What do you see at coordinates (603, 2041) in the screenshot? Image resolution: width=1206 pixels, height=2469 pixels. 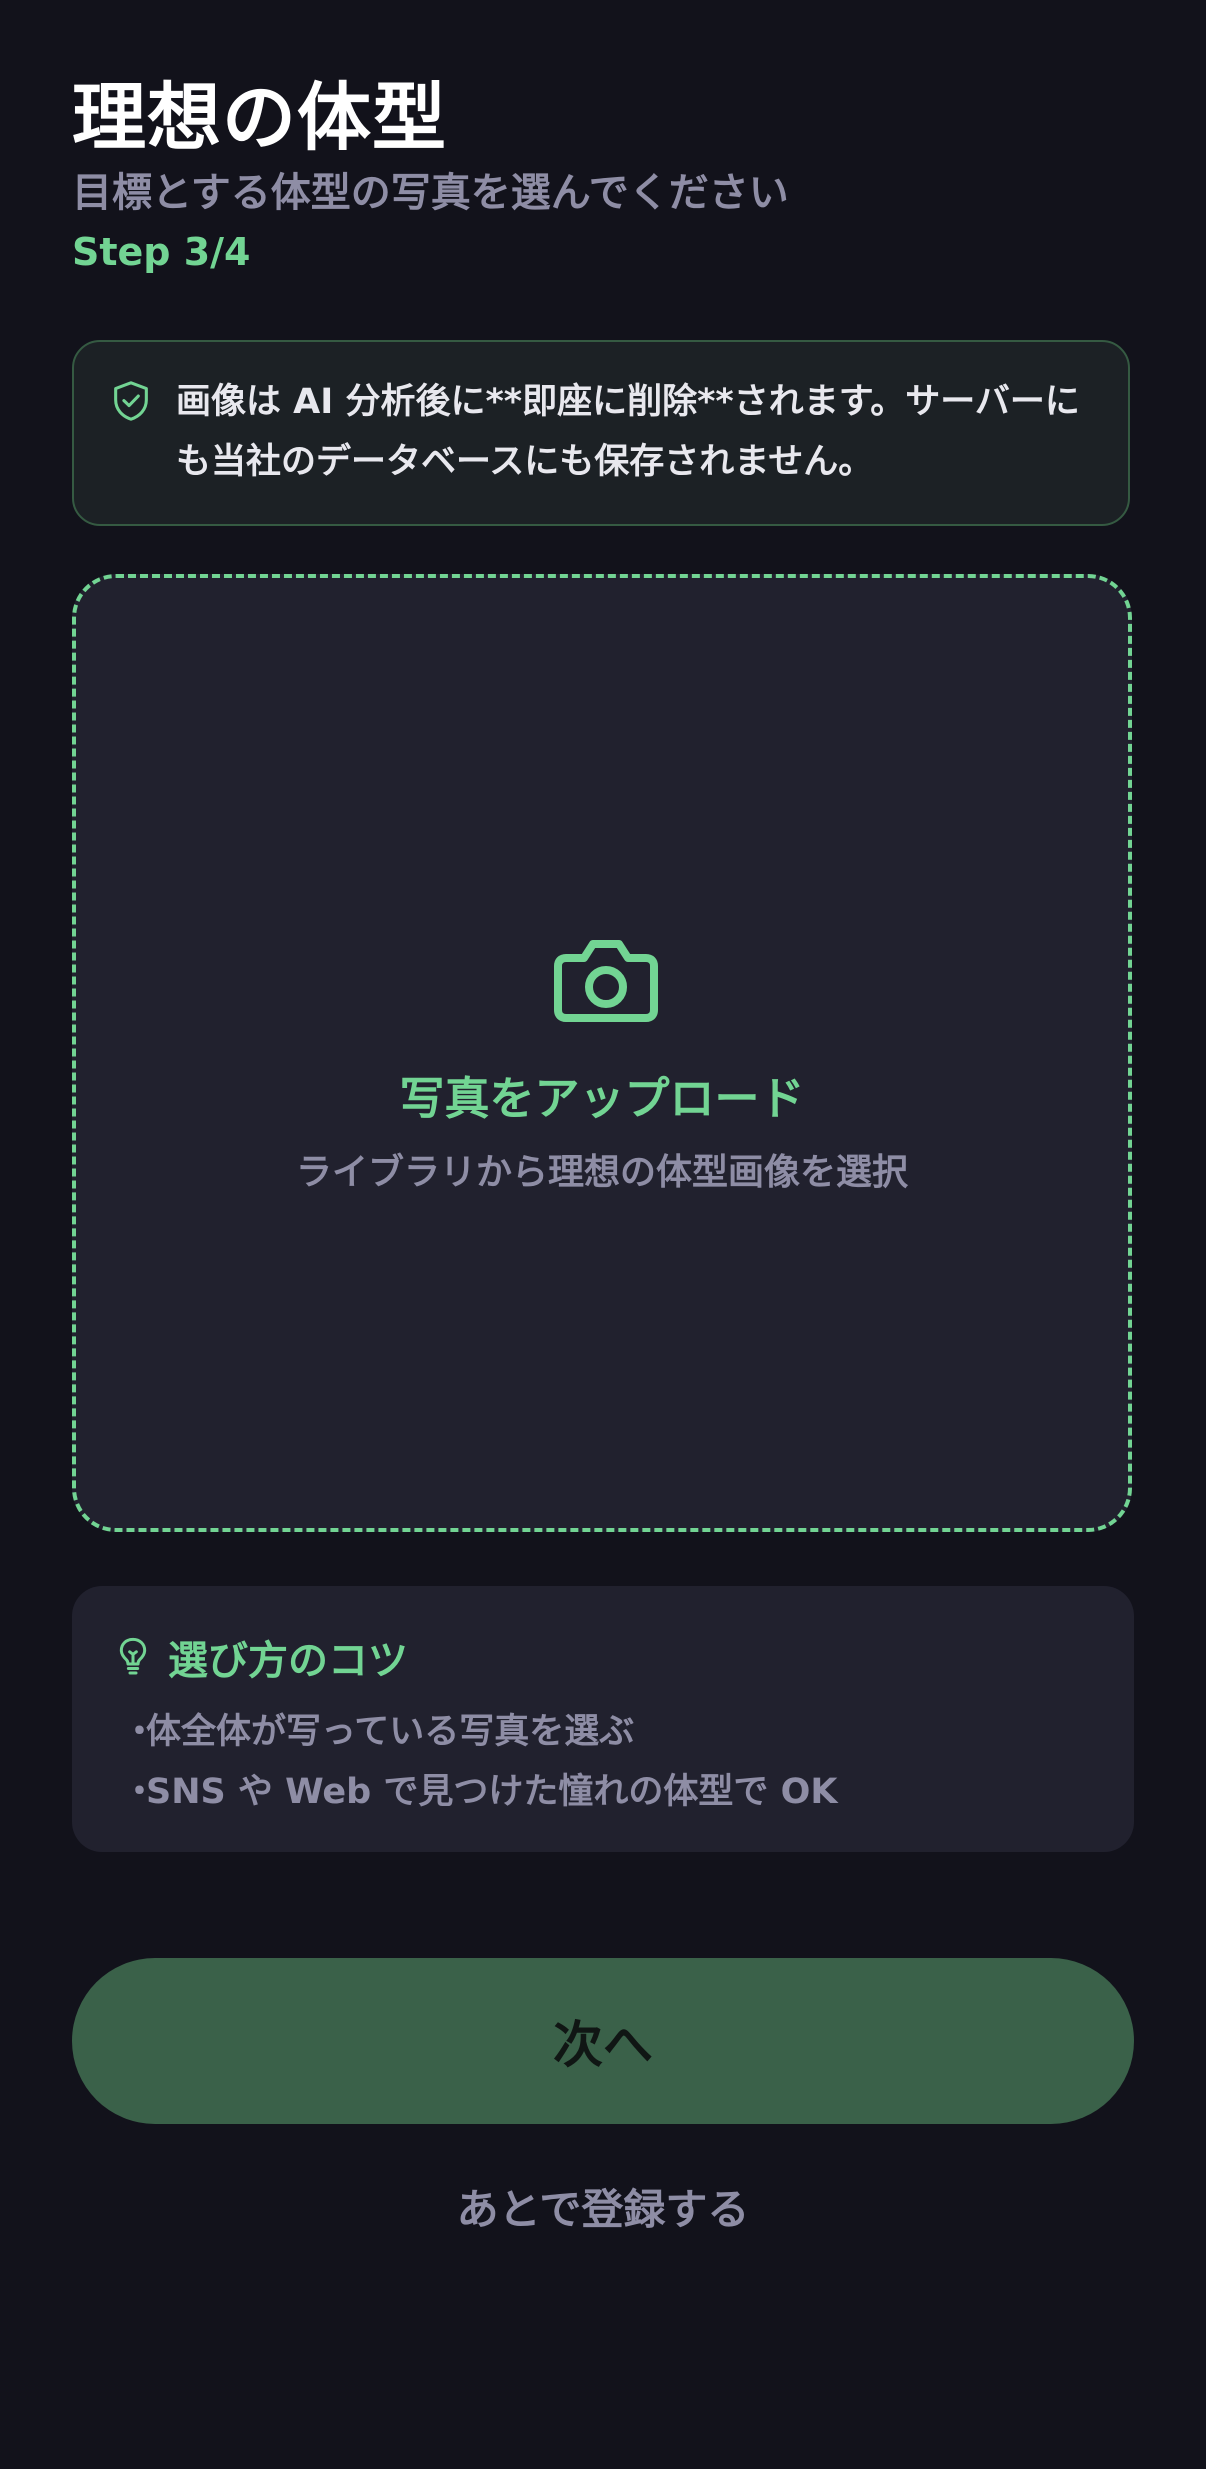 I see `next-button: 次へ` at bounding box center [603, 2041].